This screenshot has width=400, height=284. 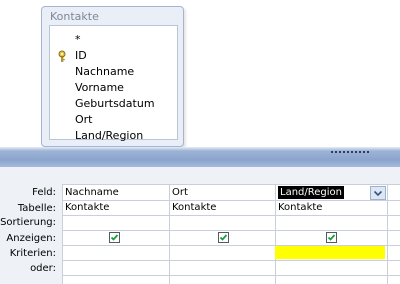 What do you see at coordinates (328, 223) in the screenshot?
I see `sort-cell-col3` at bounding box center [328, 223].